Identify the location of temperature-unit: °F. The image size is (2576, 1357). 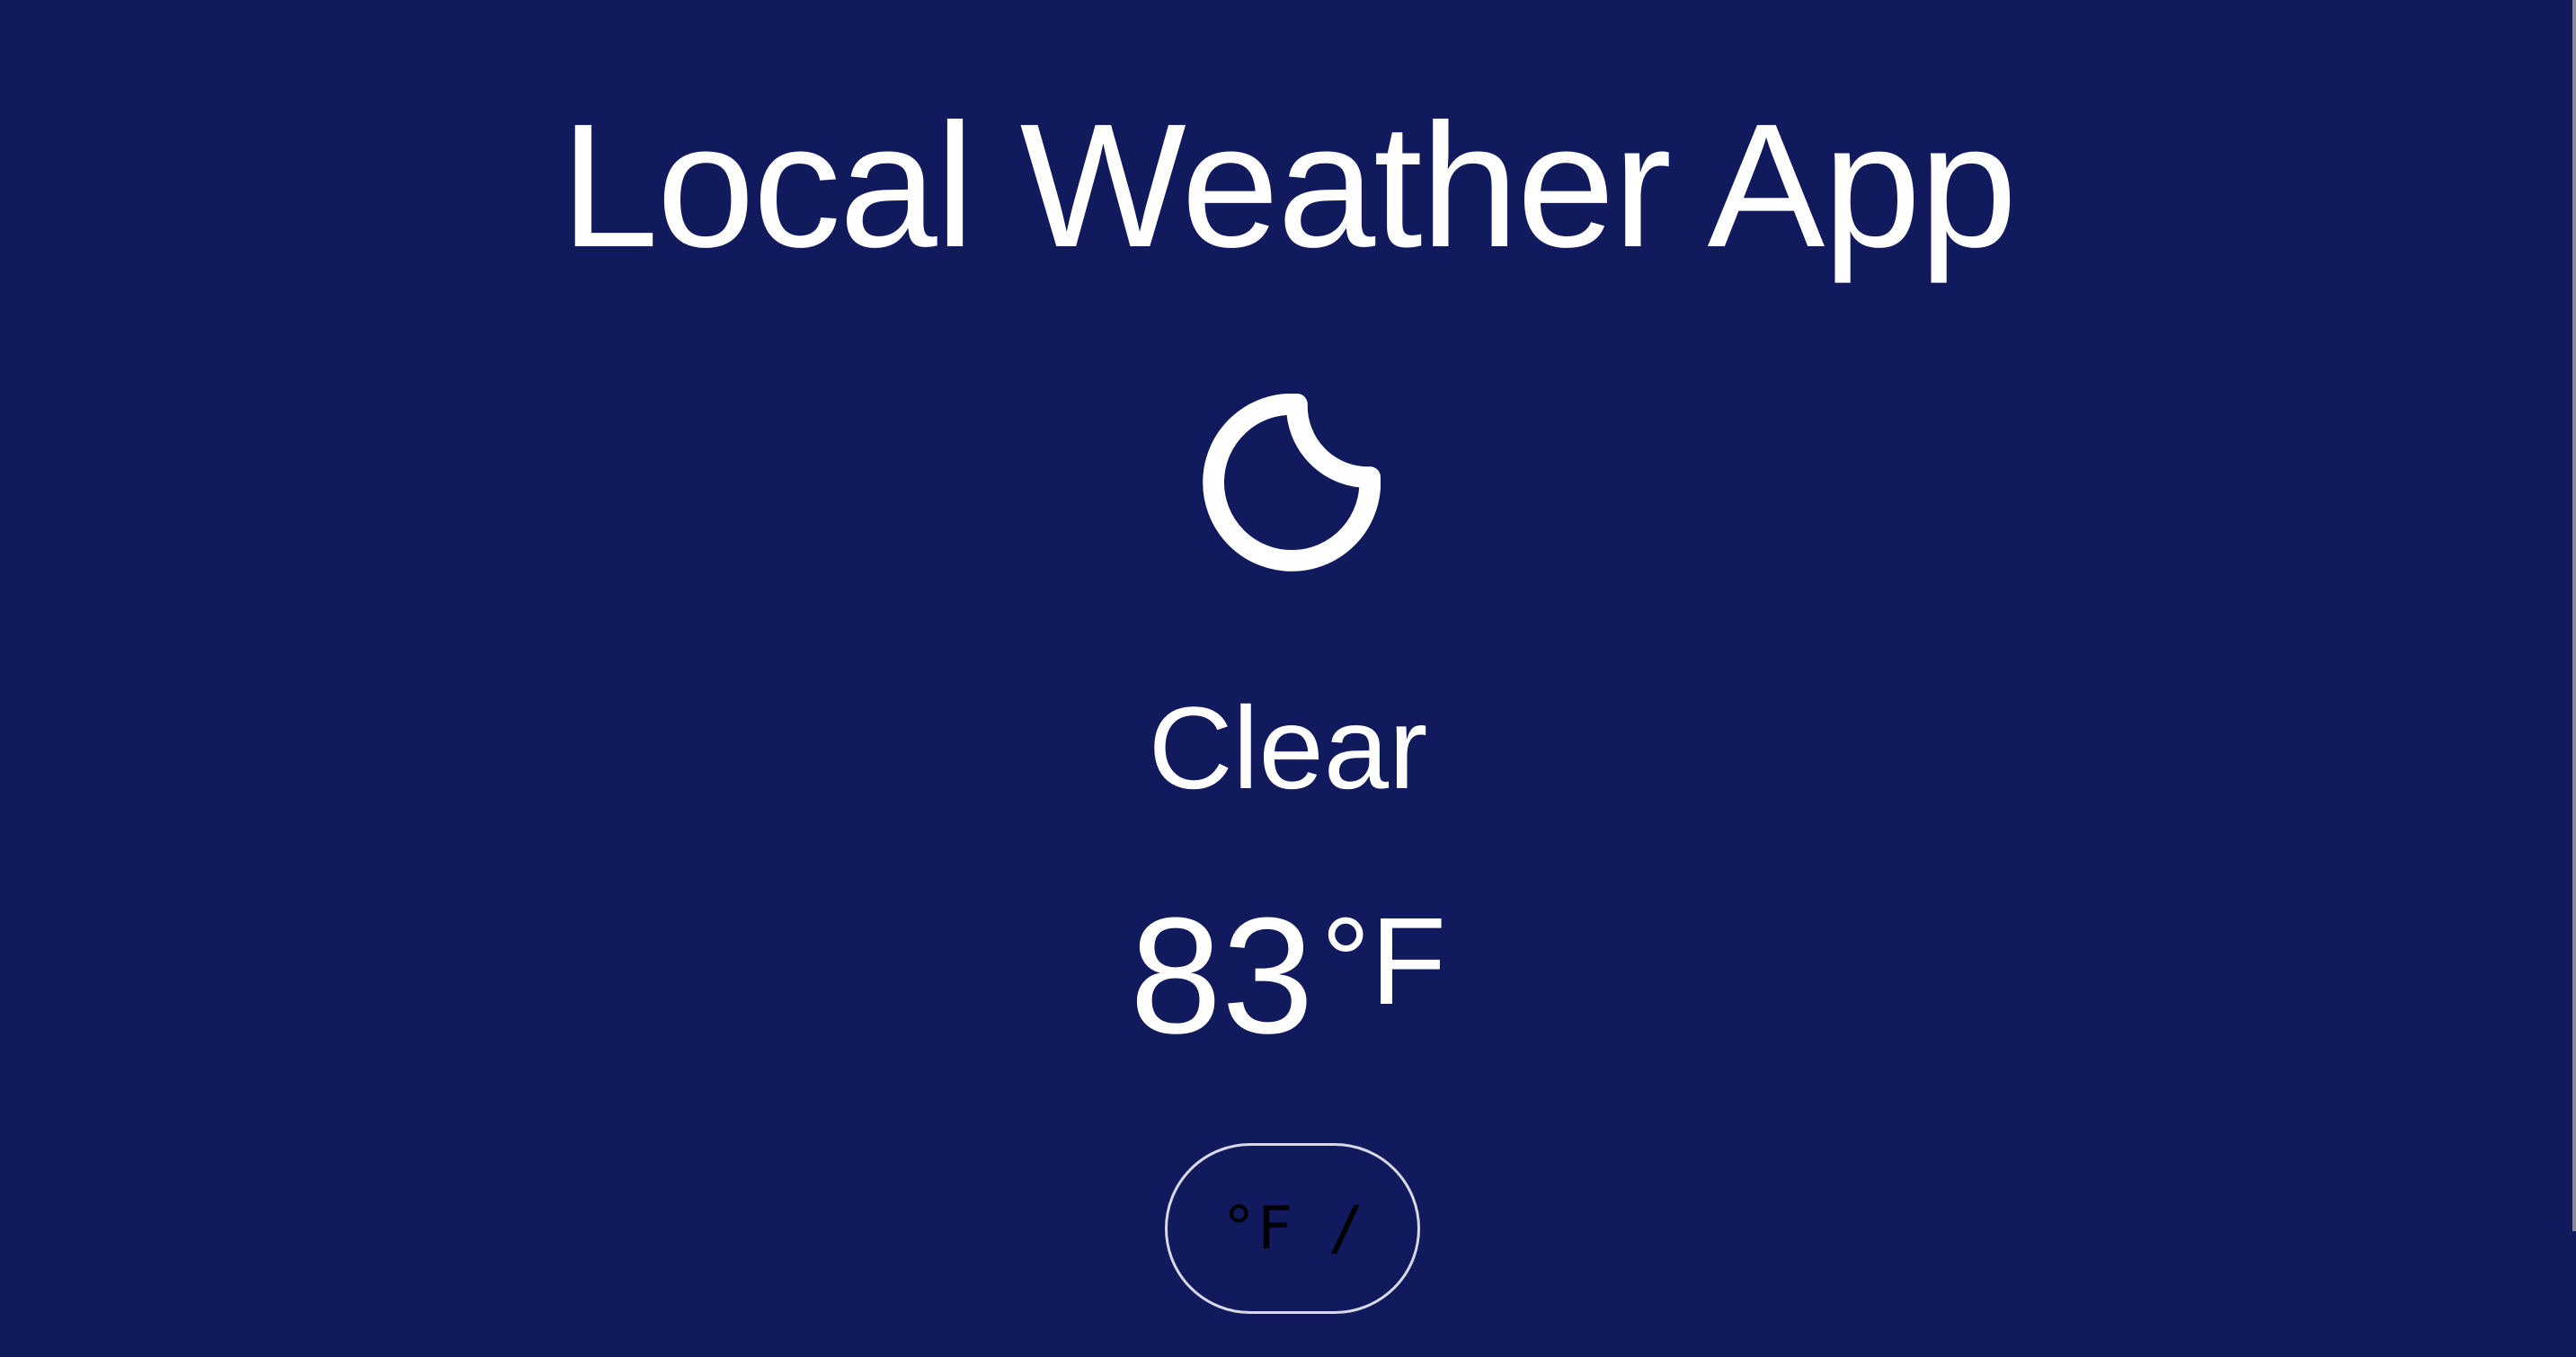
(1383, 961).